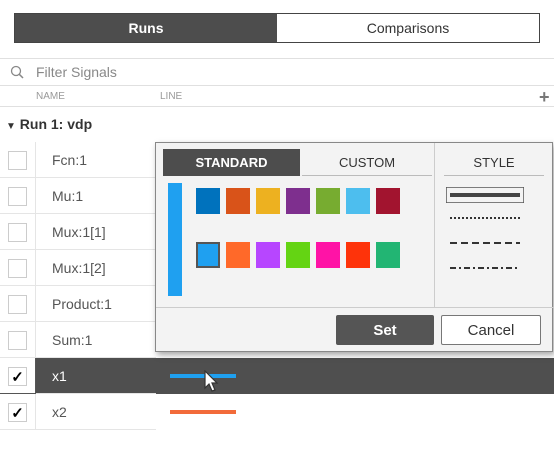  What do you see at coordinates (11, 126) in the screenshot?
I see `chevron-down-icon: ▼` at bounding box center [11, 126].